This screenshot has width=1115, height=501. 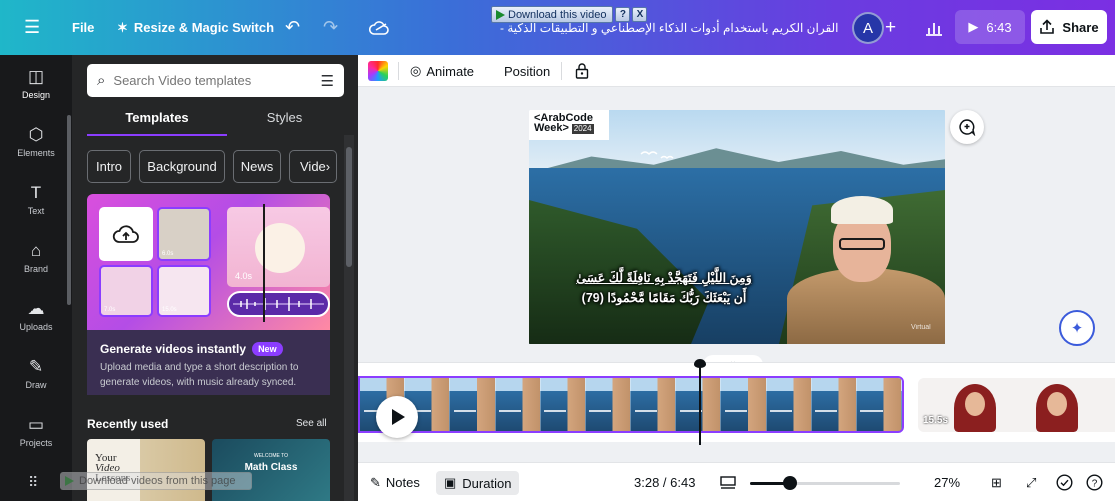 I want to click on cloud-upload-icon, so click(x=125, y=234).